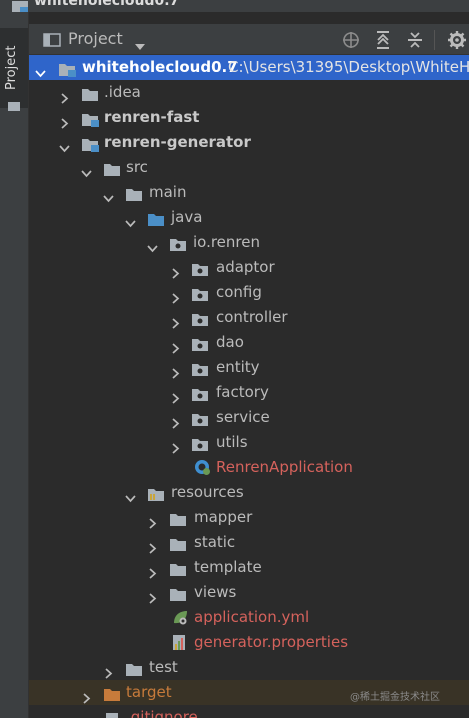 This screenshot has width=469, height=718. I want to click on tree-node-label: renren-generator, so click(177, 142).